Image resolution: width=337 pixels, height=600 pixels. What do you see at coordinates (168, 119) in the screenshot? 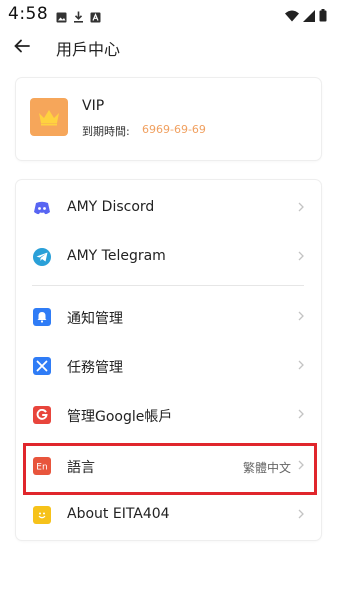
I see `vip-card: VIP 到期時間: 6969-69-69` at bounding box center [168, 119].